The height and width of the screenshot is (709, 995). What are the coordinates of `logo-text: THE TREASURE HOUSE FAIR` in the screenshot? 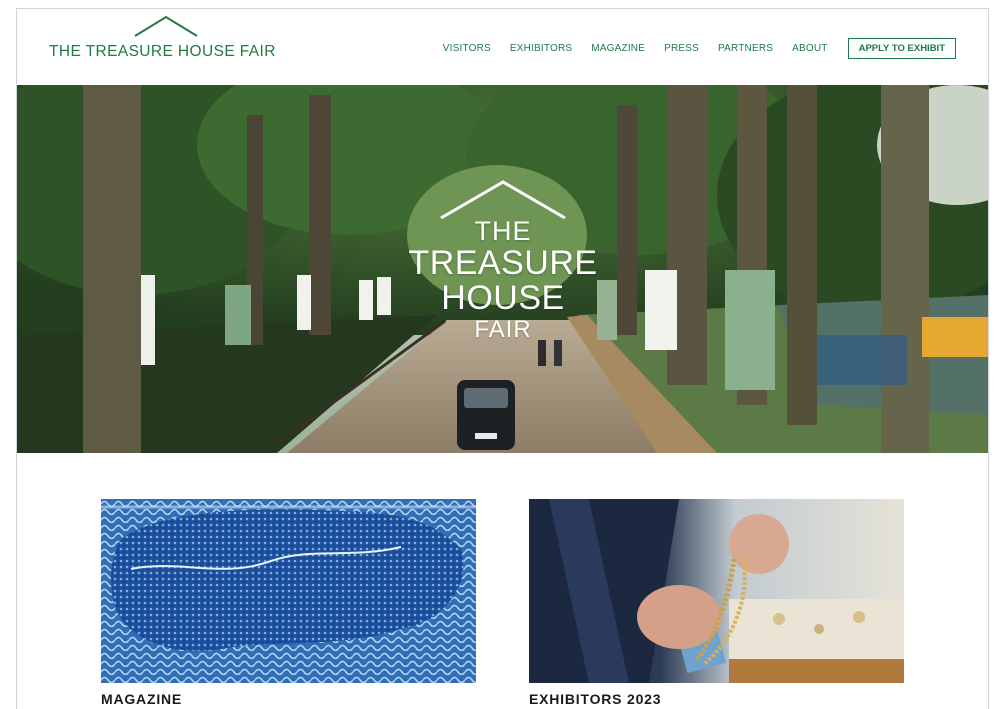 It's located at (162, 51).